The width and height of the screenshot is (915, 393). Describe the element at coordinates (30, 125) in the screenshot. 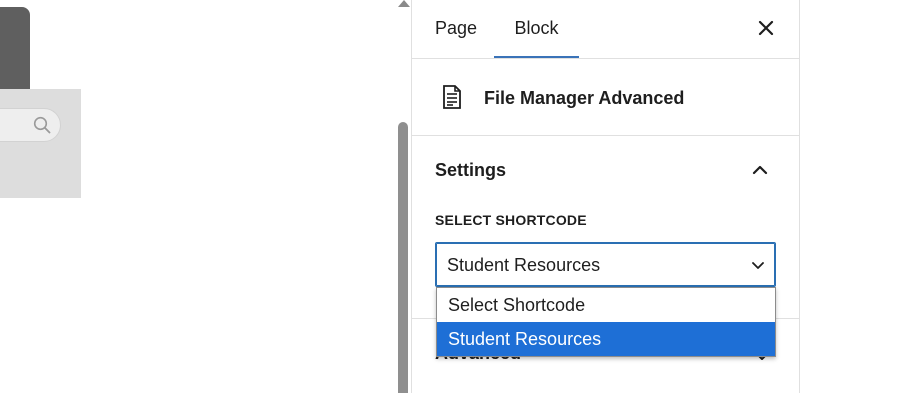

I see `search-input` at that location.